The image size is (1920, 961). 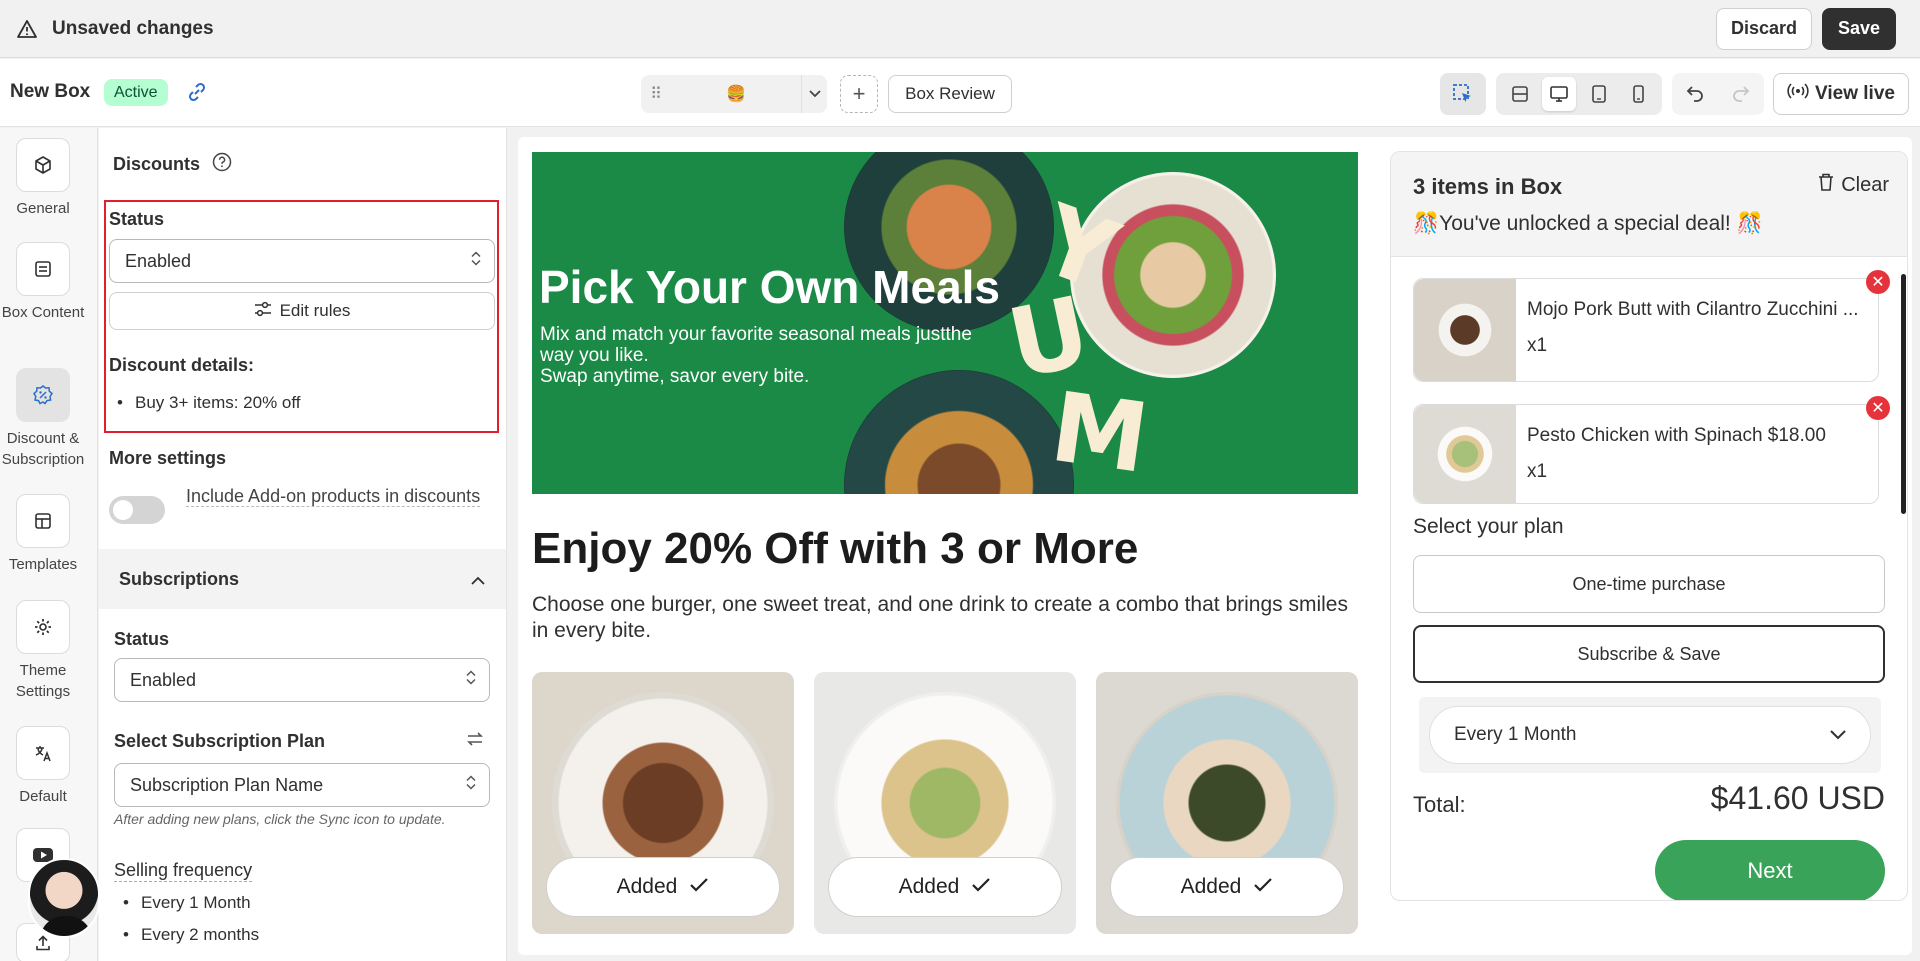 I want to click on sliders-icon, so click(x=263, y=311).